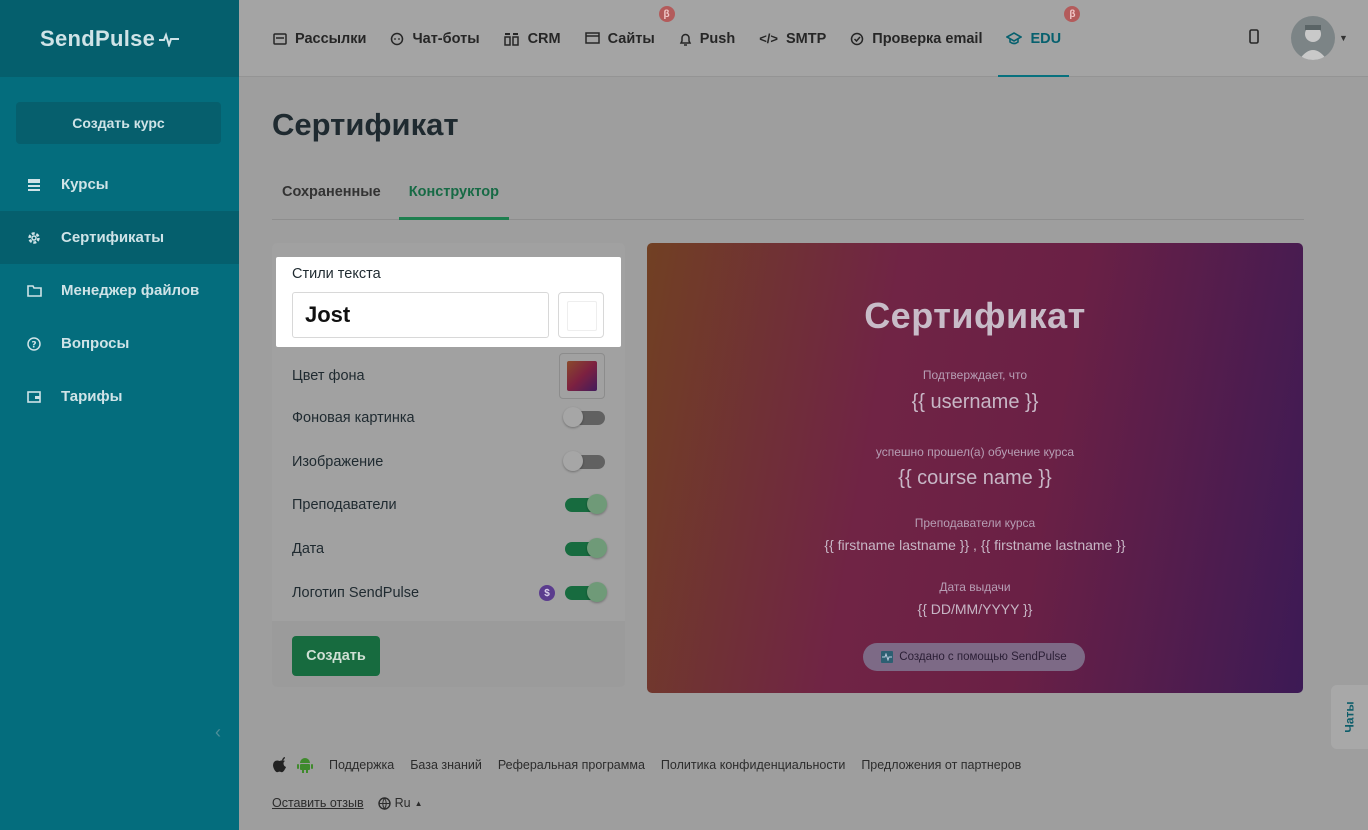  I want to click on site-icon, so click(592, 38).